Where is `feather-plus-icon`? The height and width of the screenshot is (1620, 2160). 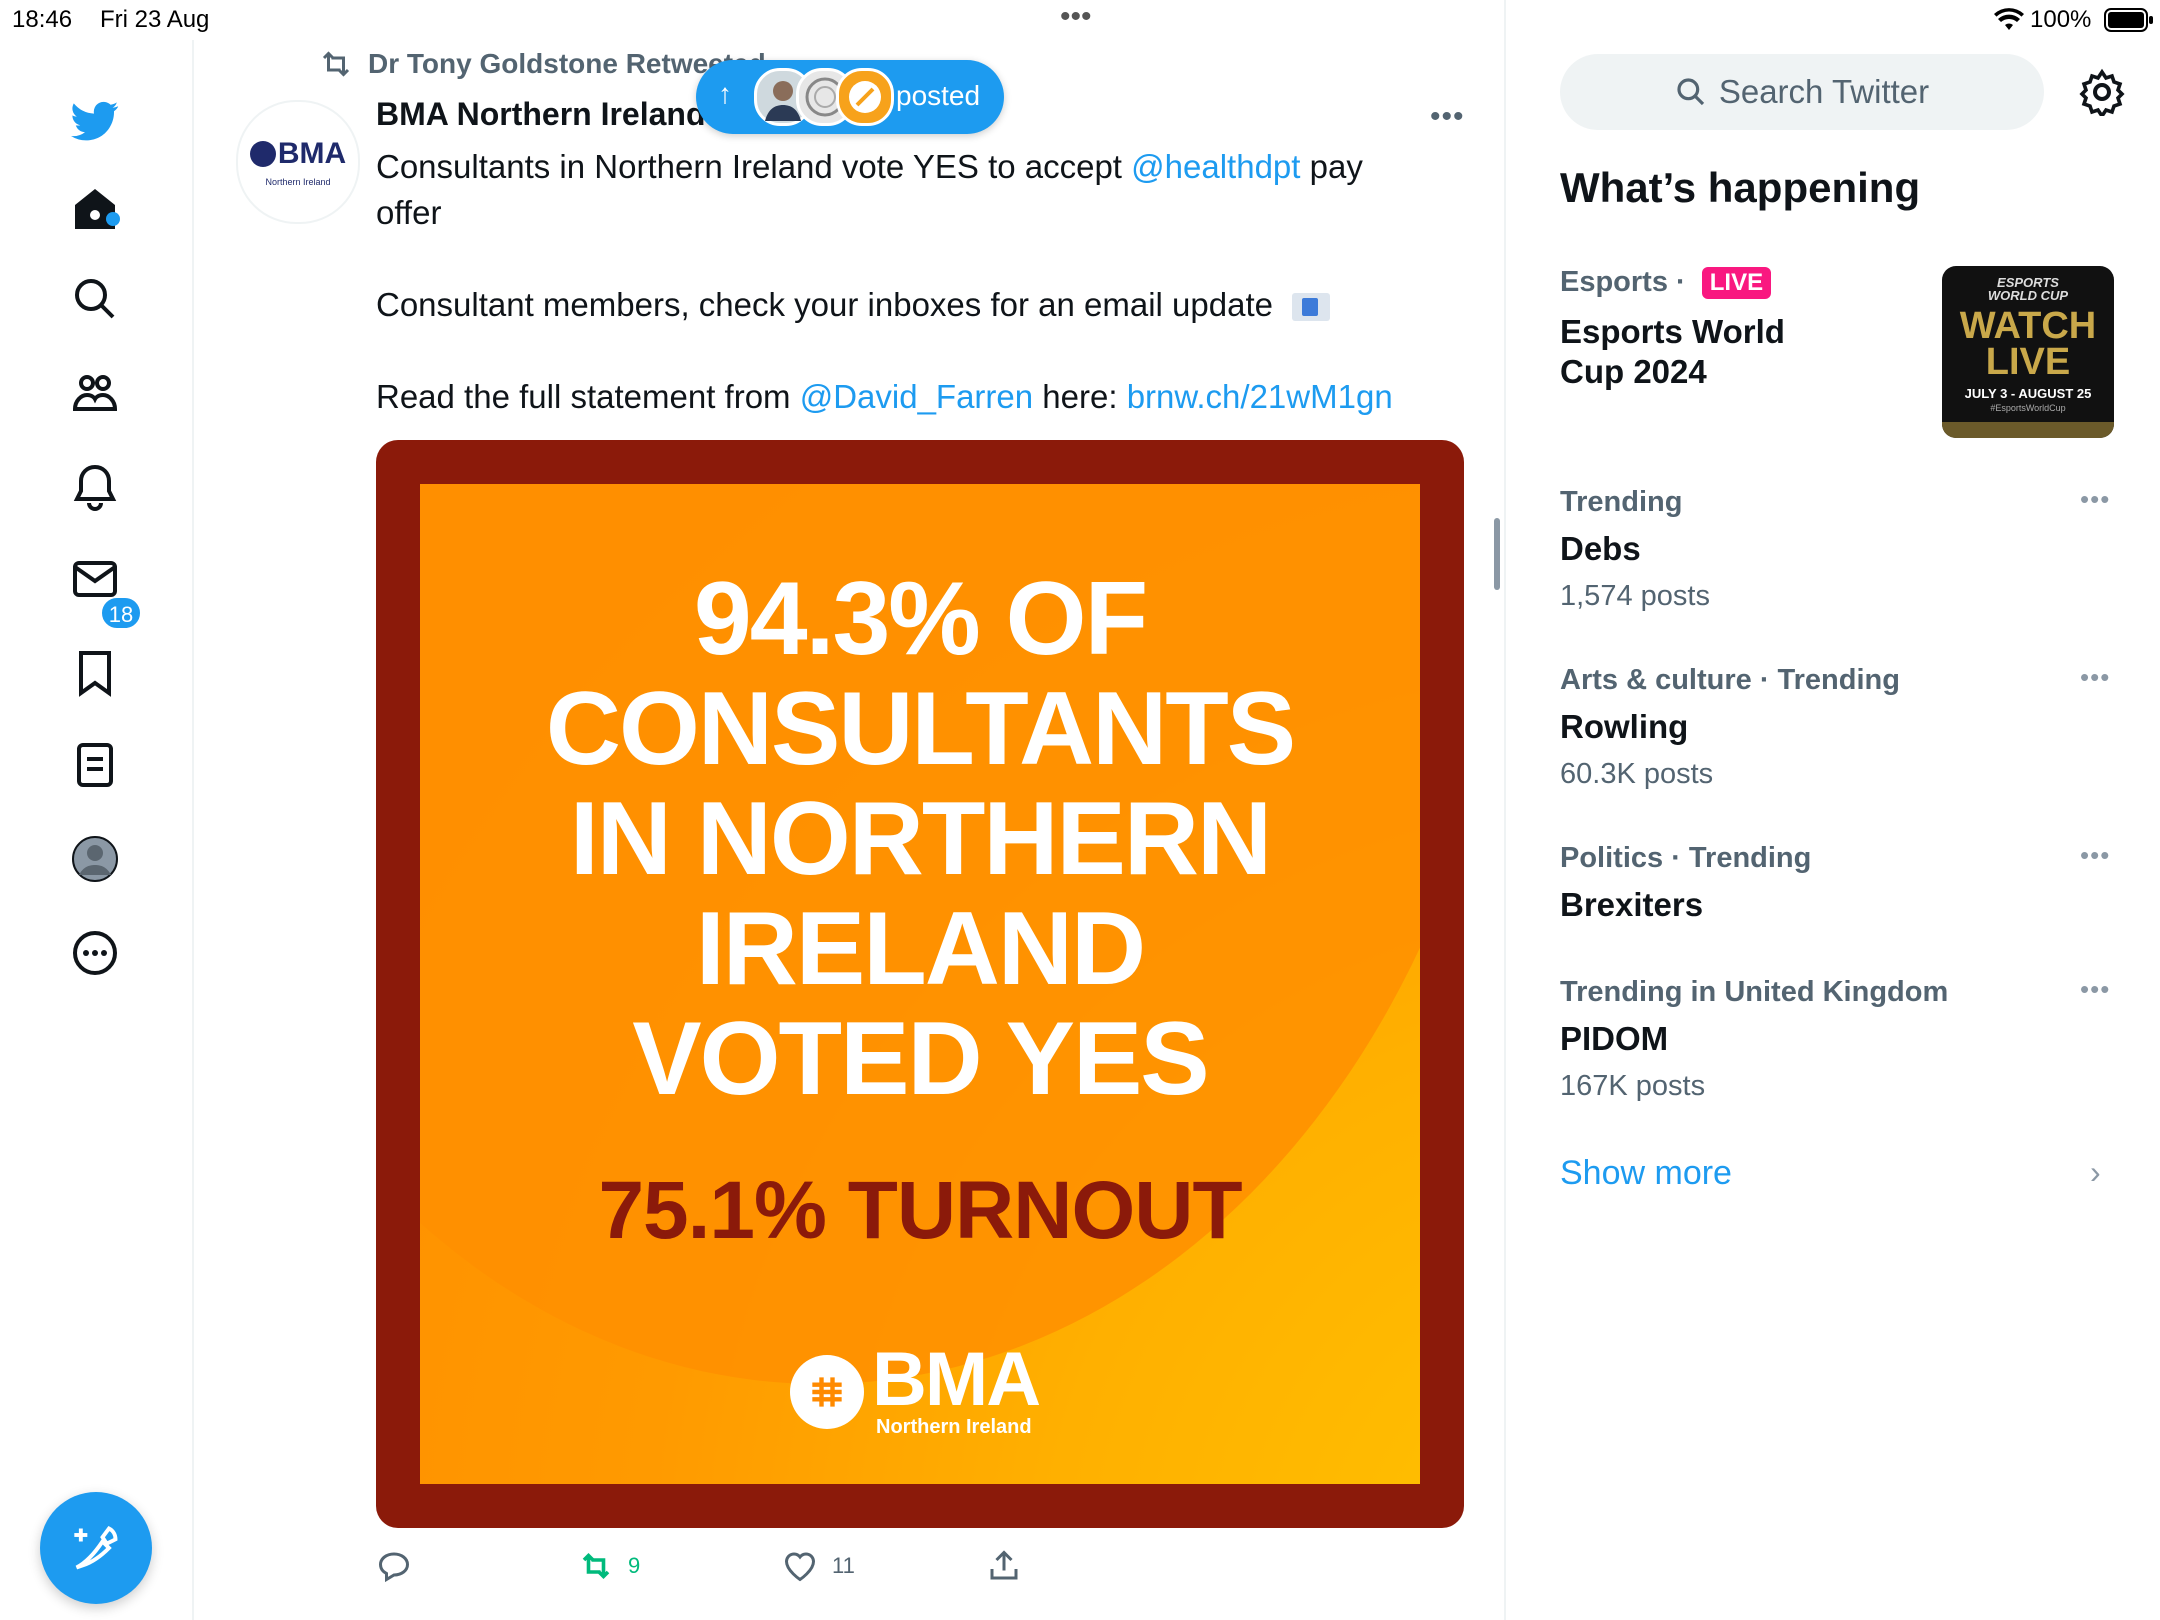 feather-plus-icon is located at coordinates (96, 1548).